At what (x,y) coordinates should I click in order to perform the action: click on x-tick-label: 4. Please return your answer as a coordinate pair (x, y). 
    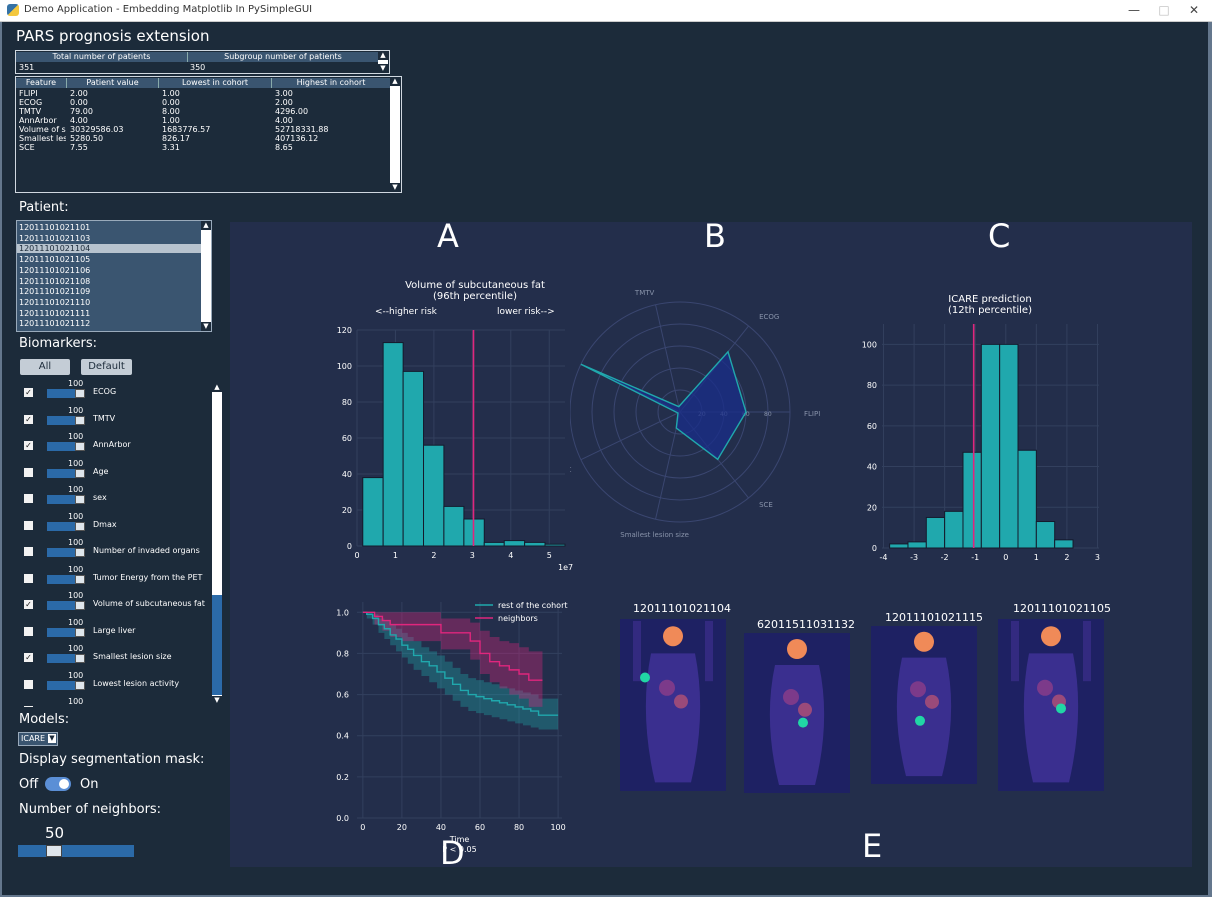
    Looking at the image, I should click on (510, 555).